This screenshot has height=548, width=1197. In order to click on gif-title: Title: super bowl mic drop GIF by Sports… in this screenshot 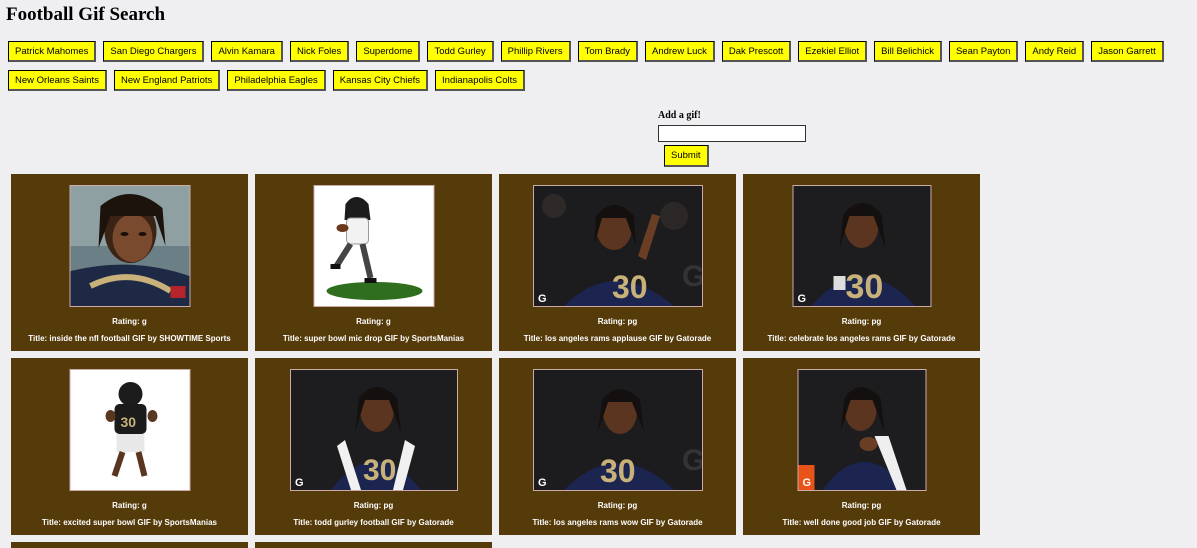, I will do `click(373, 338)`.